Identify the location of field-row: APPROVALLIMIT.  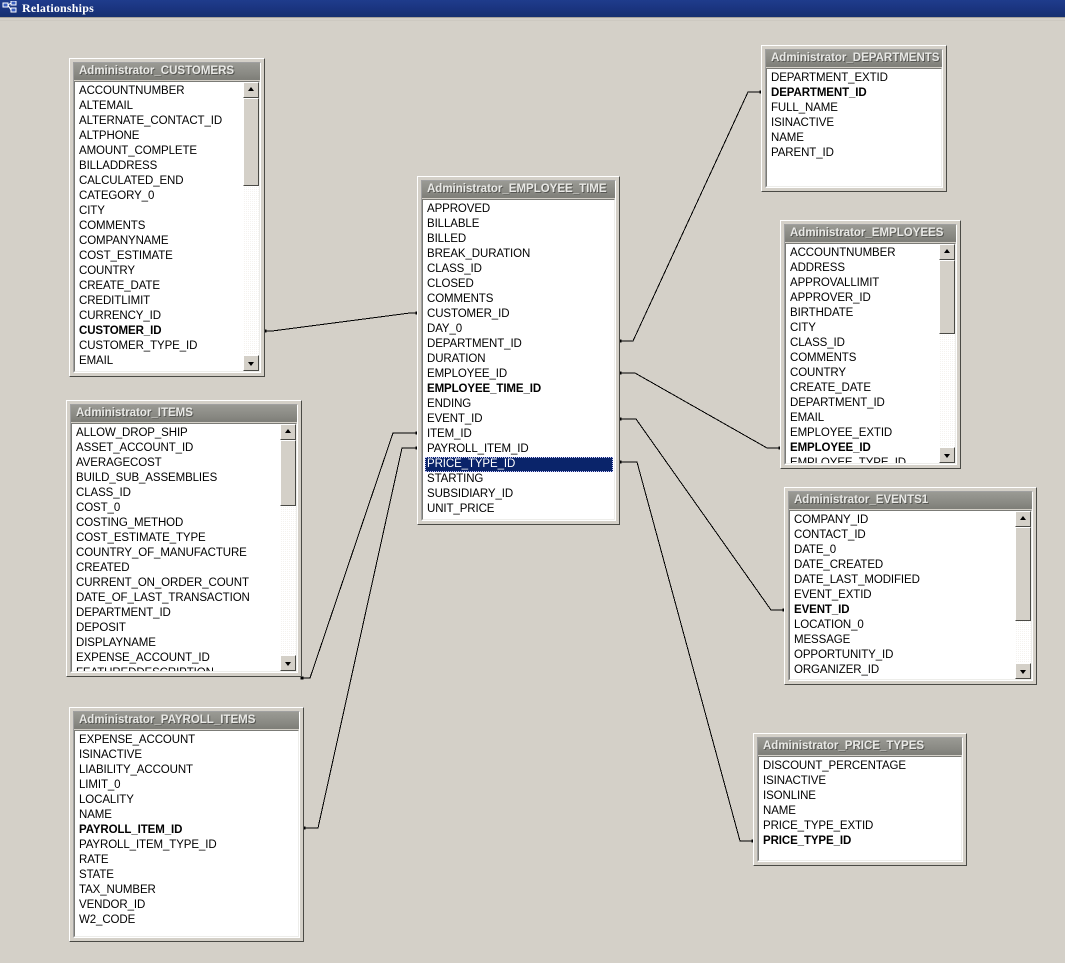
(863, 283).